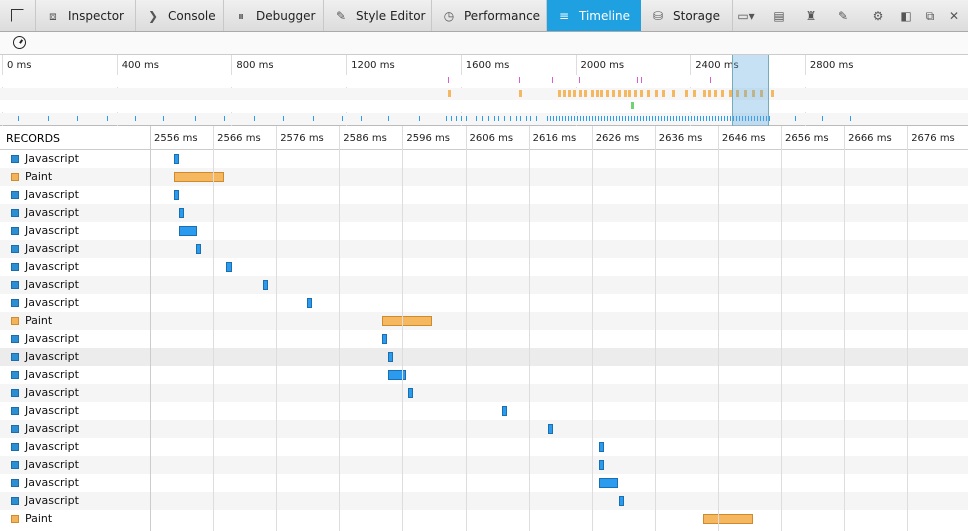 The image size is (968, 531). Describe the element at coordinates (491, 138) in the screenshot. I see `time-label: 2606 ms` at that location.